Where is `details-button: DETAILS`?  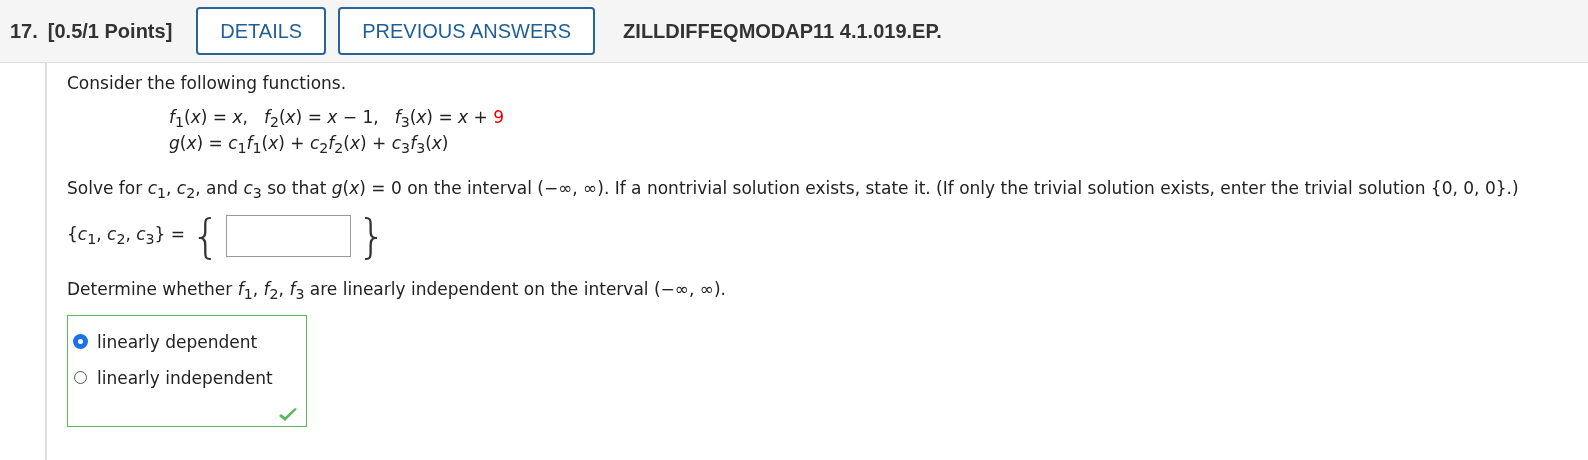
details-button: DETAILS is located at coordinates (261, 31).